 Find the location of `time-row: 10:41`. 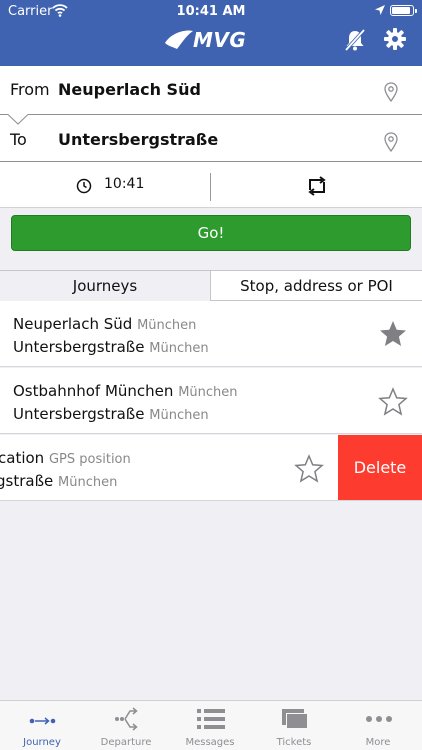

time-row: 10:41 is located at coordinates (211, 185).